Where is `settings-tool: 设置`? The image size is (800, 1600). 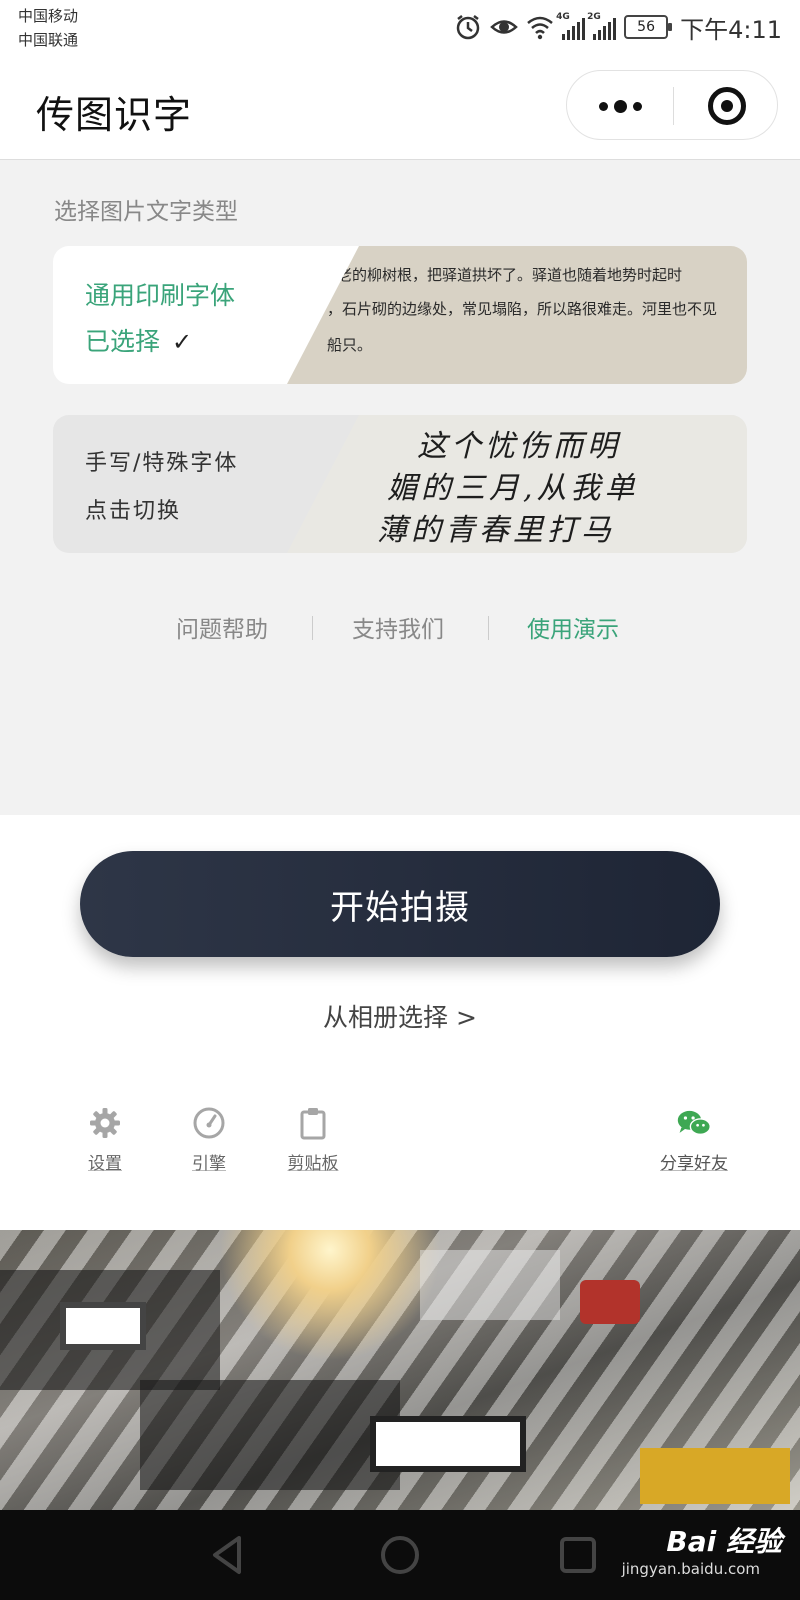 settings-tool: 设置 is located at coordinates (105, 1139).